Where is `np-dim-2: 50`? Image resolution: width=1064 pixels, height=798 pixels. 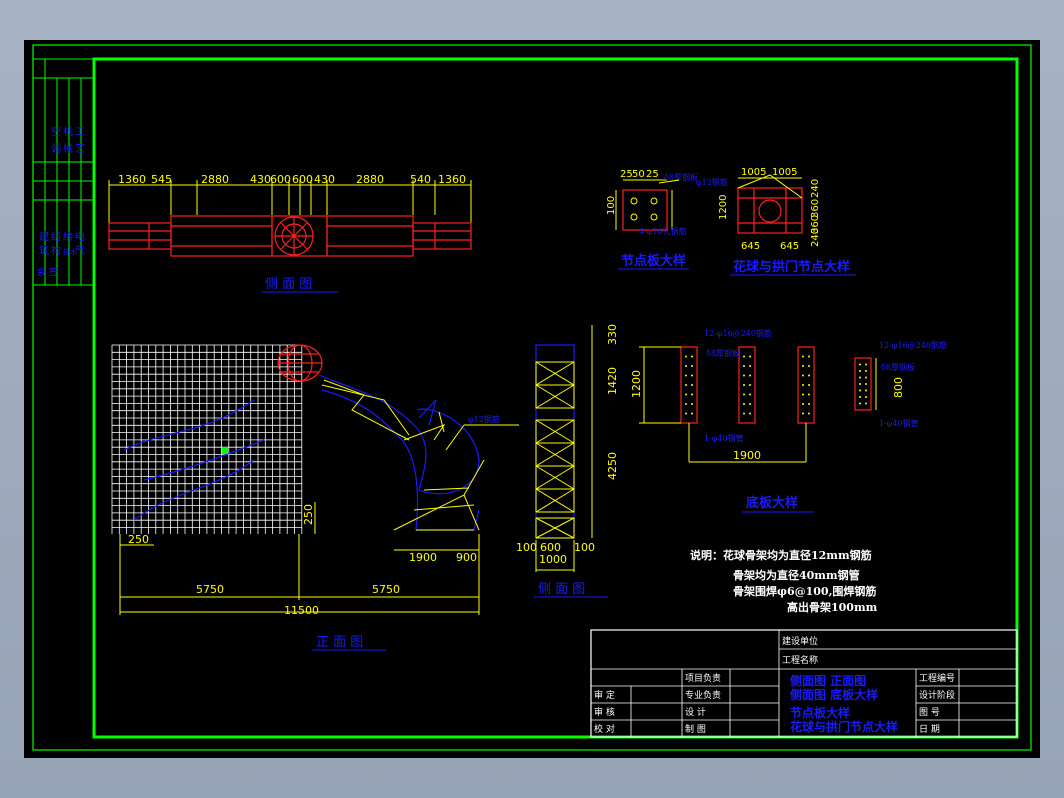 np-dim-2: 50 is located at coordinates (638, 174).